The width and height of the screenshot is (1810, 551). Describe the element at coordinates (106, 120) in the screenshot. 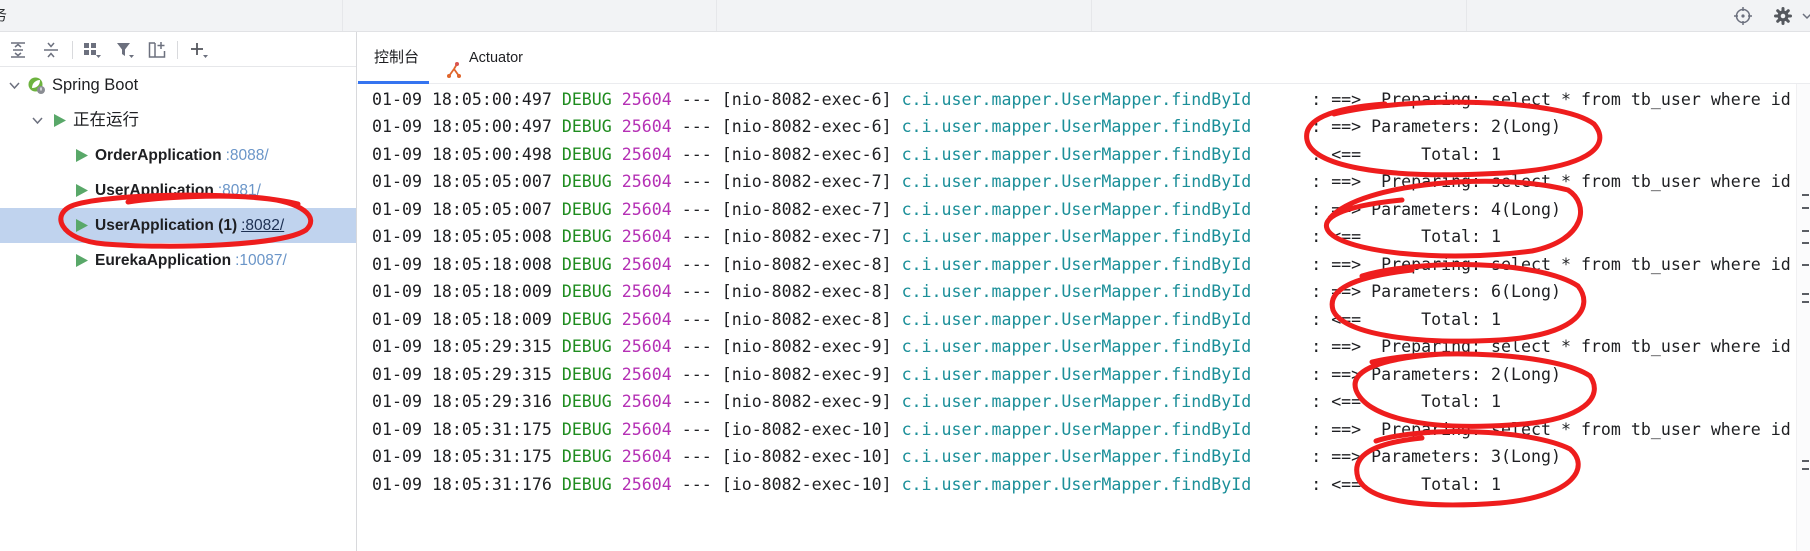

I see `tree-group-label: 正在运行` at that location.